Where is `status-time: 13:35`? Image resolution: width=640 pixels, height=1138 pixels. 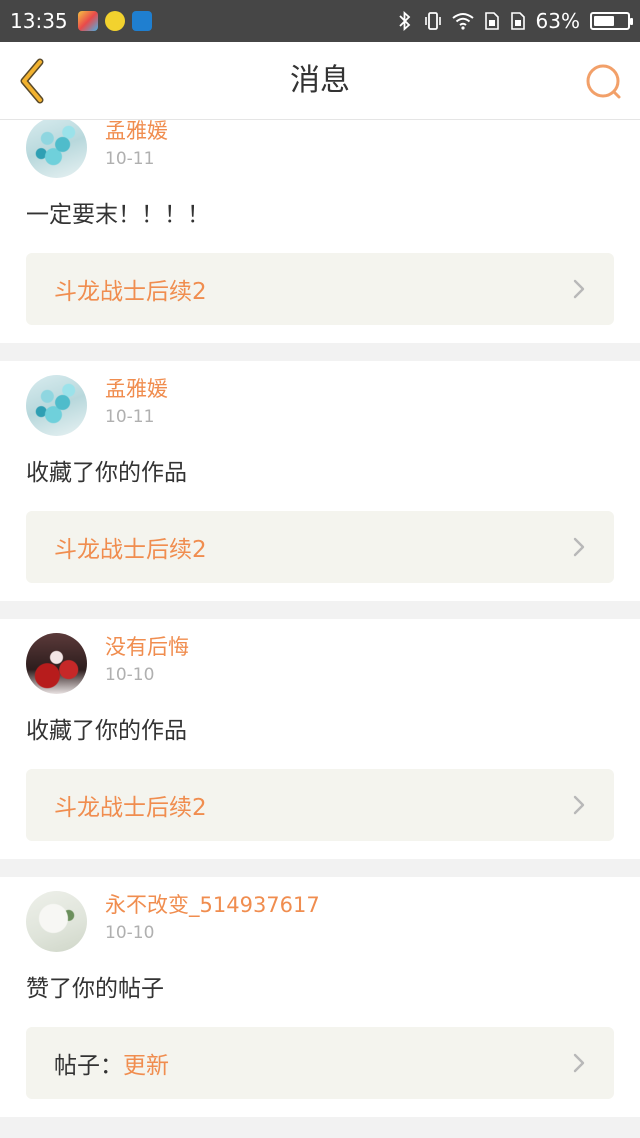 status-time: 13:35 is located at coordinates (39, 21).